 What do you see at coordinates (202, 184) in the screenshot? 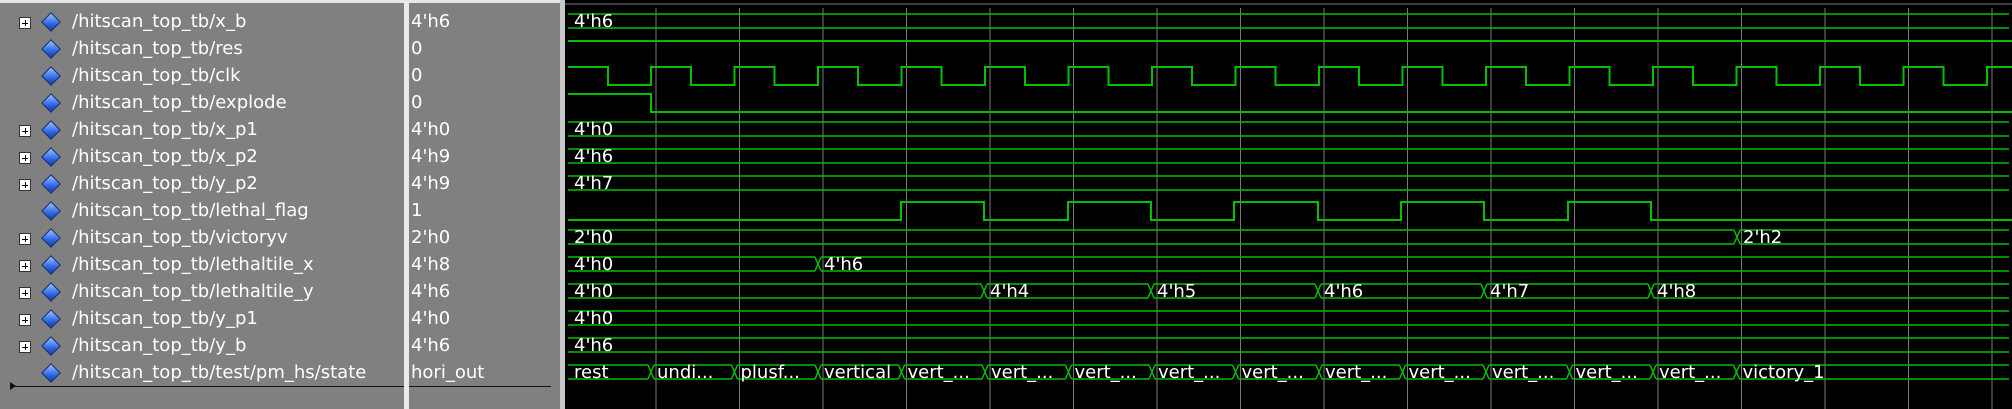
I see `signal-row: /hitscan_top_tb/y_p2` at bounding box center [202, 184].